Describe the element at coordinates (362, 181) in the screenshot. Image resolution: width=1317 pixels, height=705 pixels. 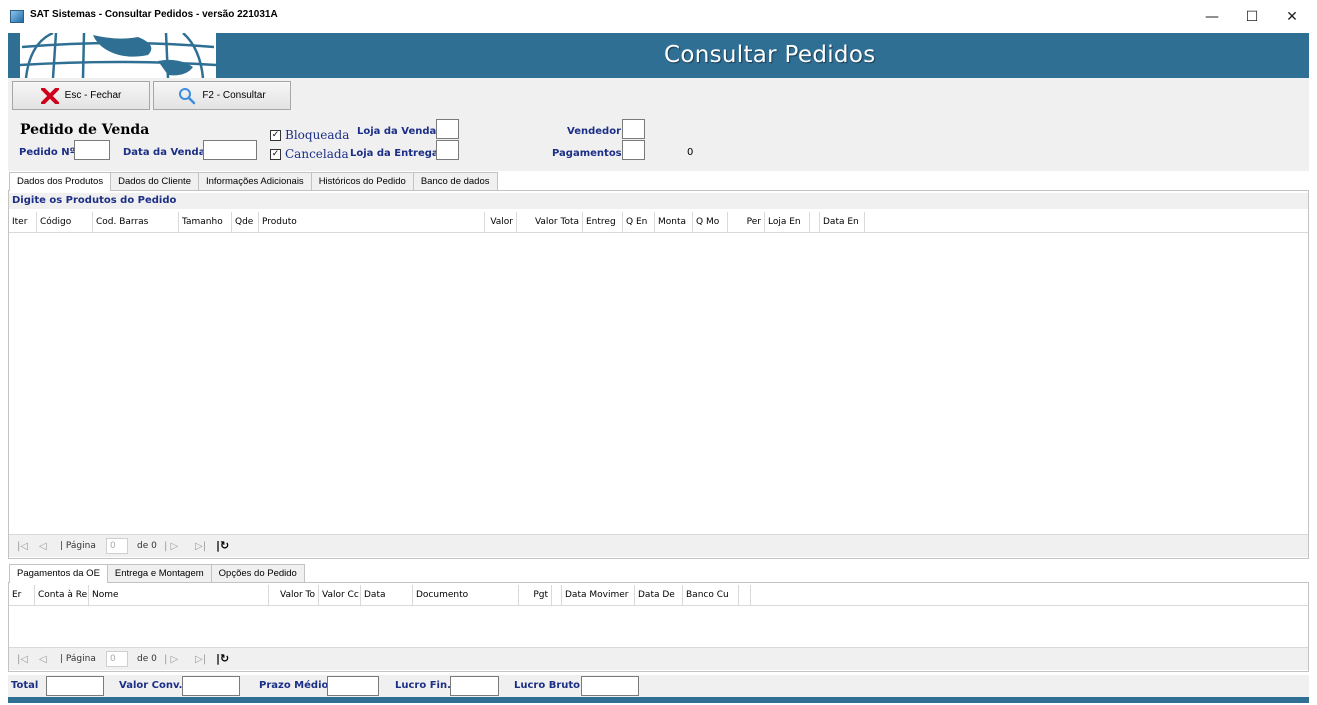
I see `tab-order-history: Históricos do Pedido` at that location.